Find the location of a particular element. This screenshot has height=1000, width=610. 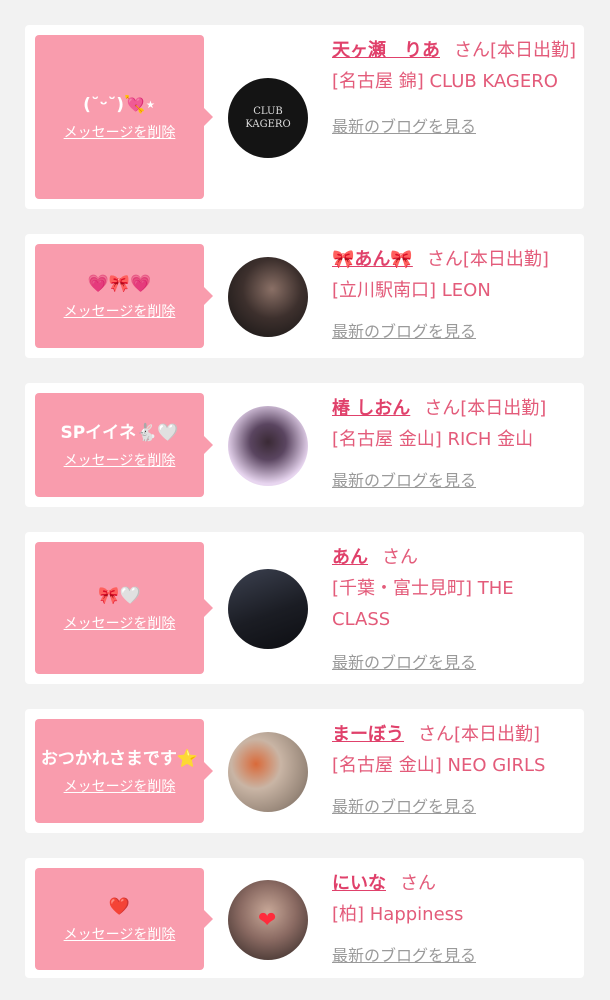

shop-location: [名古屋 金山] NEO GIRLS is located at coordinates (439, 765).